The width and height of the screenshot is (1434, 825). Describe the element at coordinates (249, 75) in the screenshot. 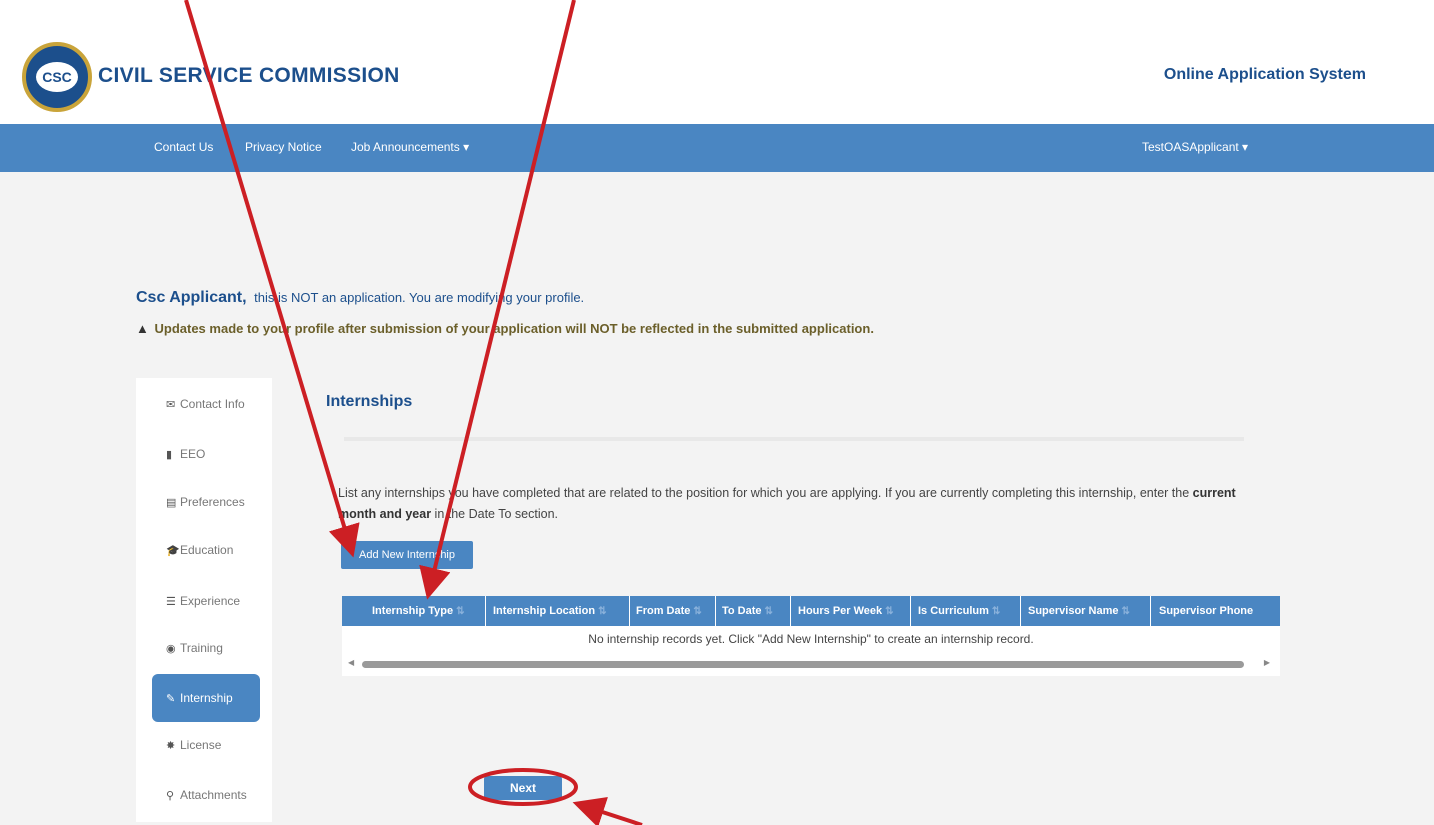

I see `brand-title: CIVIL SERVICE COMMISSION` at that location.